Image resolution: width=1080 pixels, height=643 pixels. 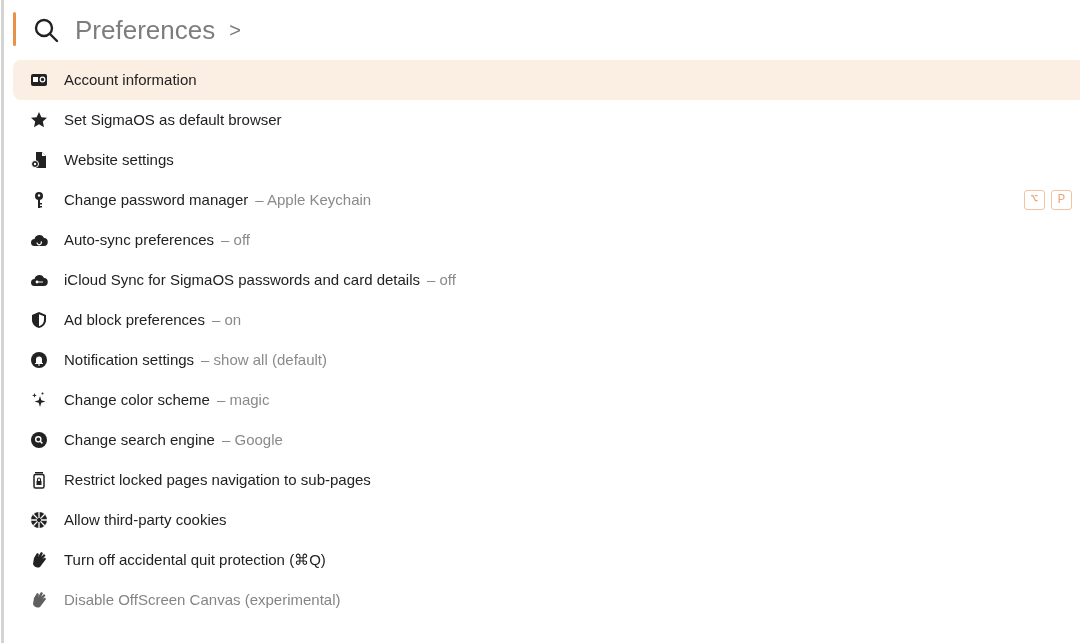 What do you see at coordinates (313, 199) in the screenshot?
I see `current-value: – Apple Keychain` at bounding box center [313, 199].